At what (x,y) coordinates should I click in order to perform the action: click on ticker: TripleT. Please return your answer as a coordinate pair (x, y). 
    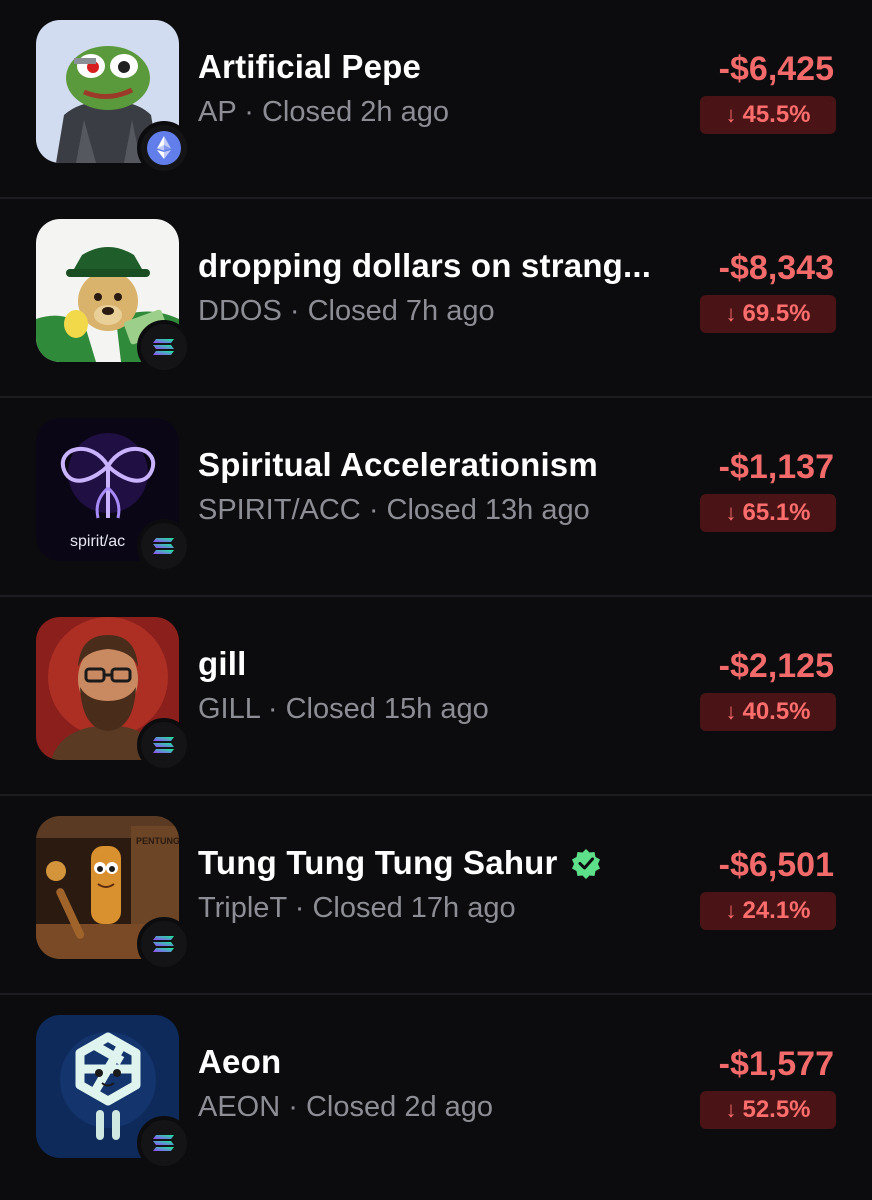
    Looking at the image, I should click on (242, 908).